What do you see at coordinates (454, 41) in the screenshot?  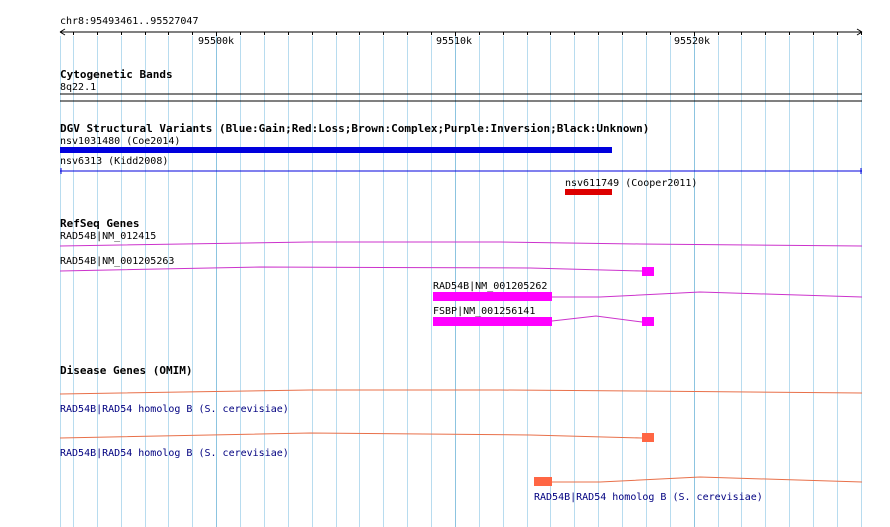 I see `ruler-tick-label: 95510k` at bounding box center [454, 41].